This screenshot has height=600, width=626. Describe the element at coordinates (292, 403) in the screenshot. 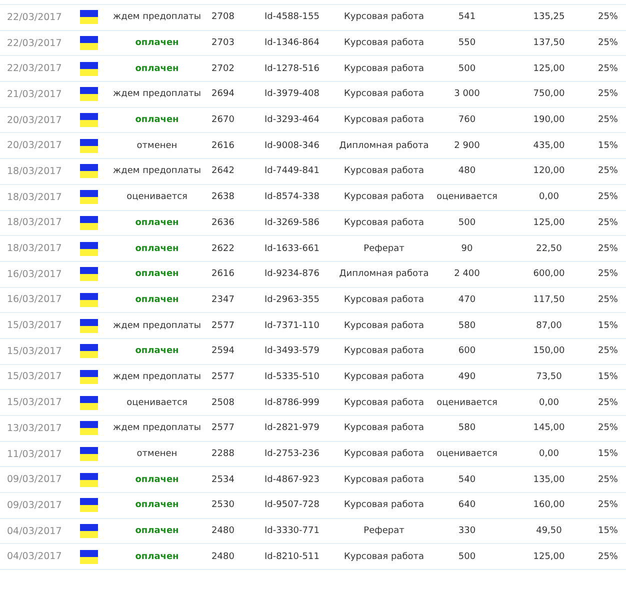

I see `table-cell: Id-8786-999` at that location.